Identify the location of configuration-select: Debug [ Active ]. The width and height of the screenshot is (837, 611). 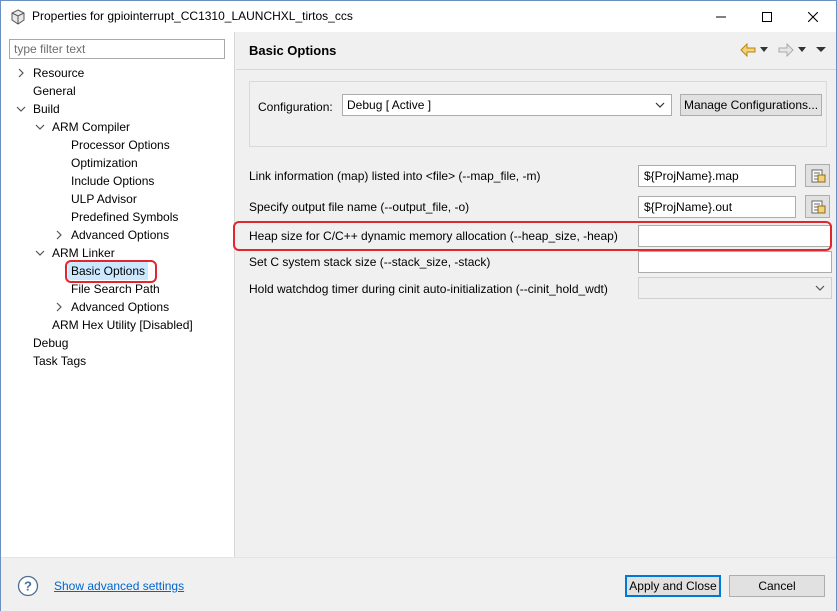
(507, 105).